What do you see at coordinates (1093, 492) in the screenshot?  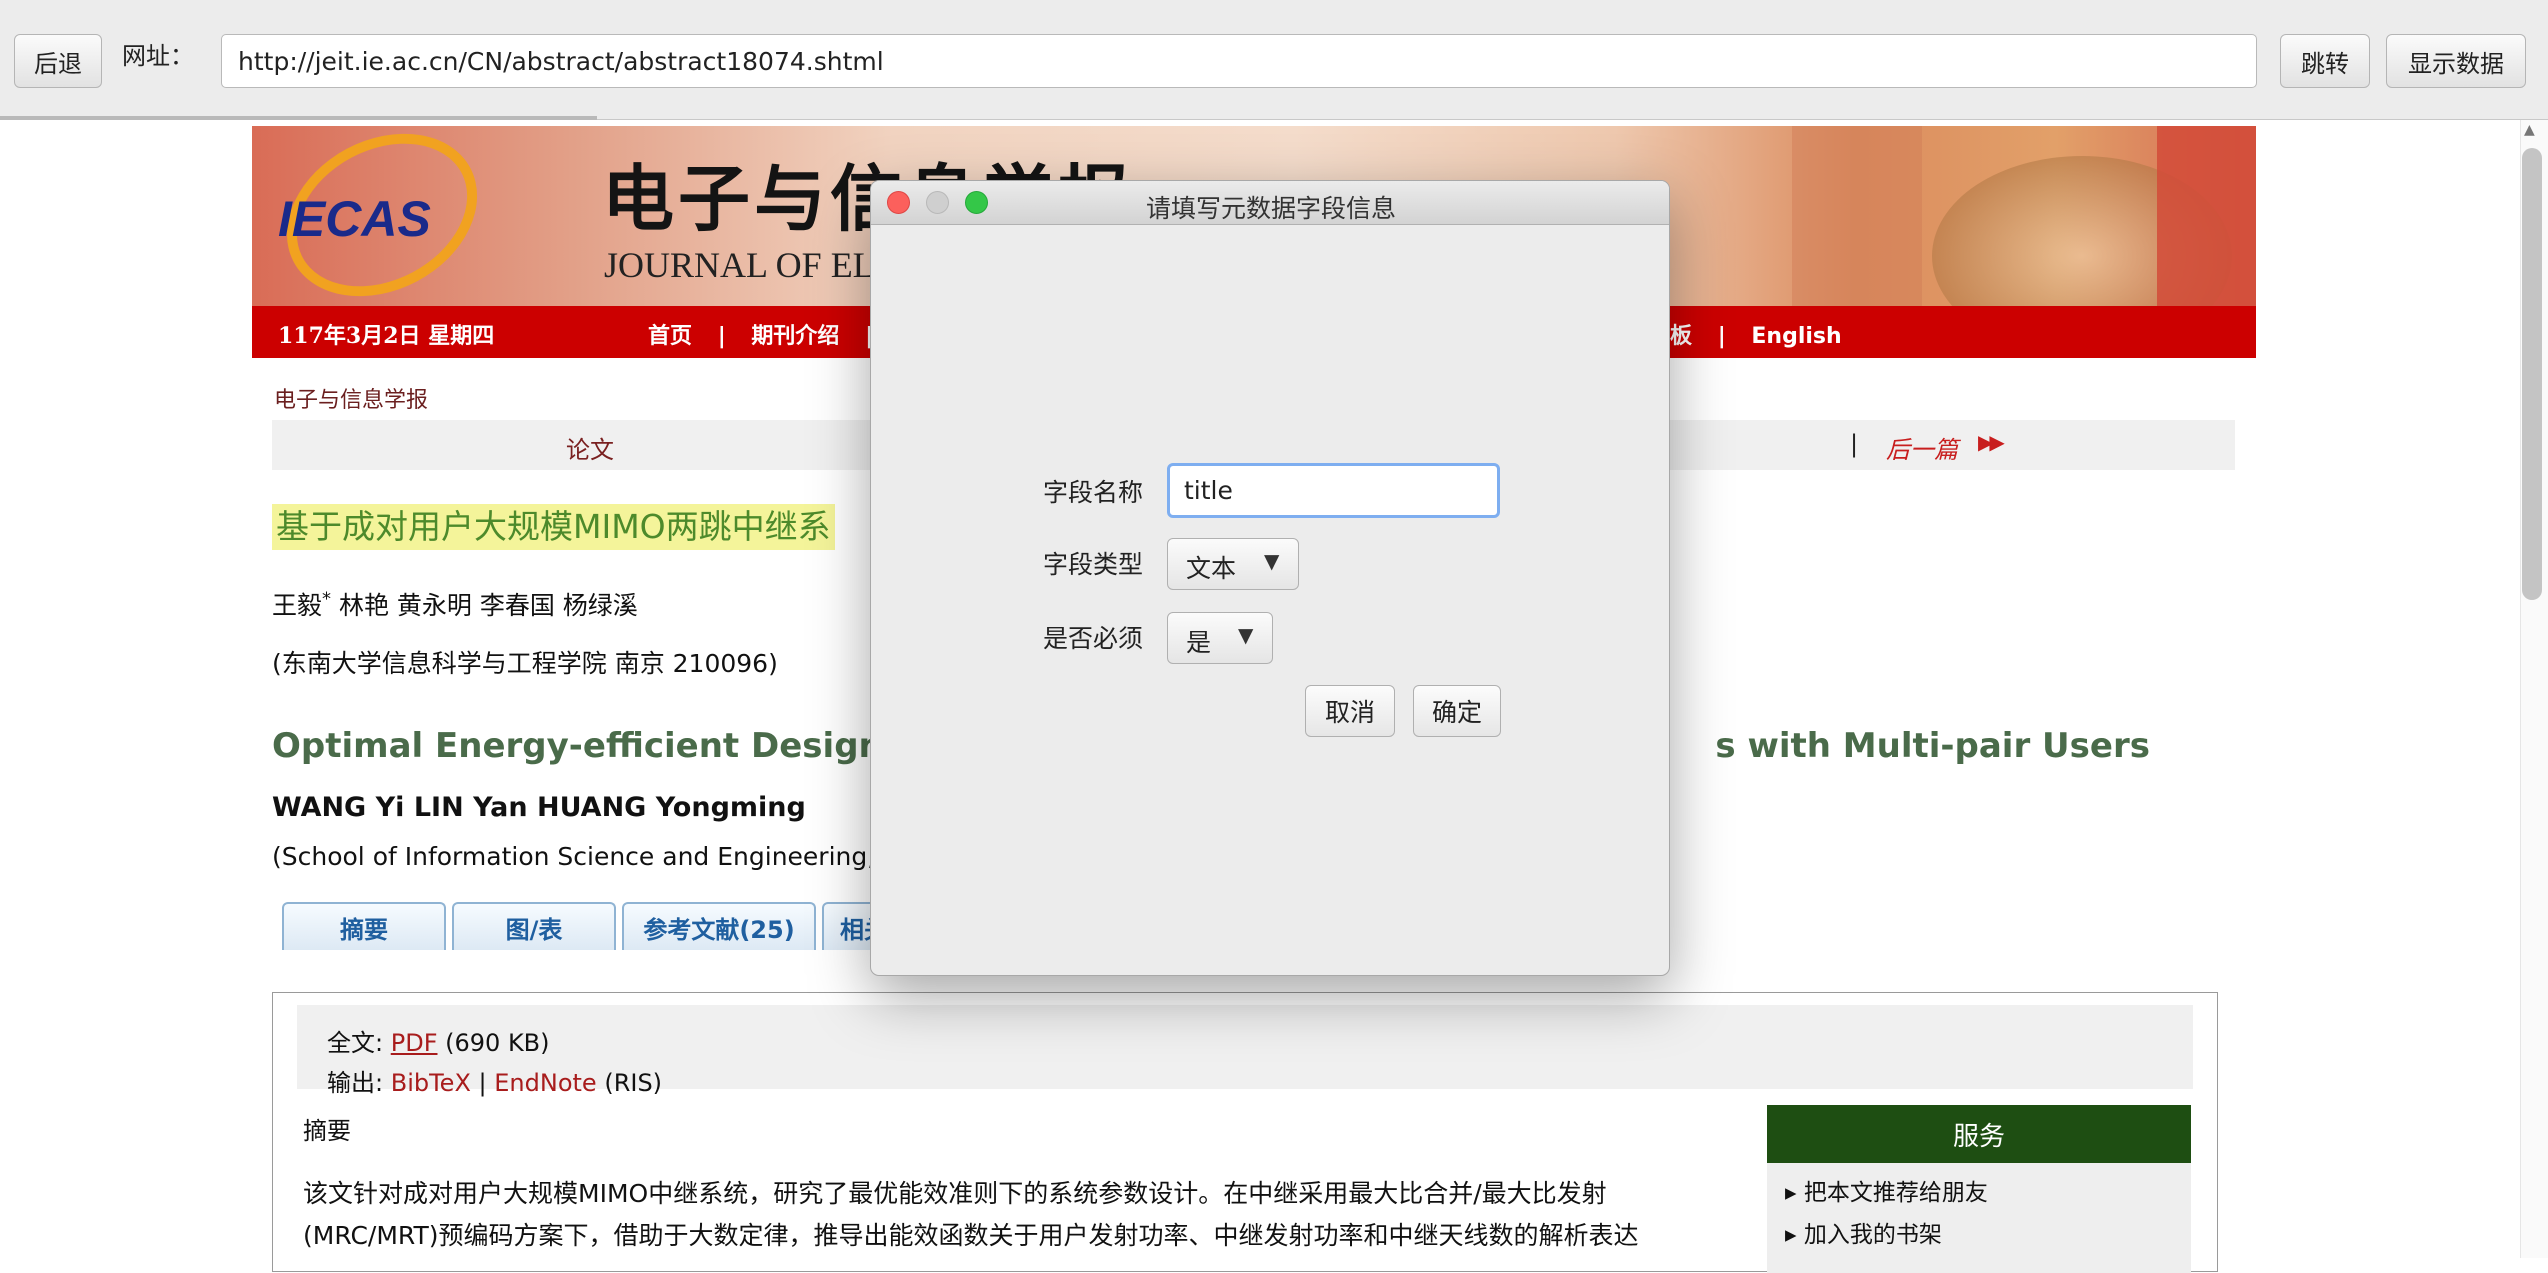 I see `field-name-label: 字段名称` at bounding box center [1093, 492].